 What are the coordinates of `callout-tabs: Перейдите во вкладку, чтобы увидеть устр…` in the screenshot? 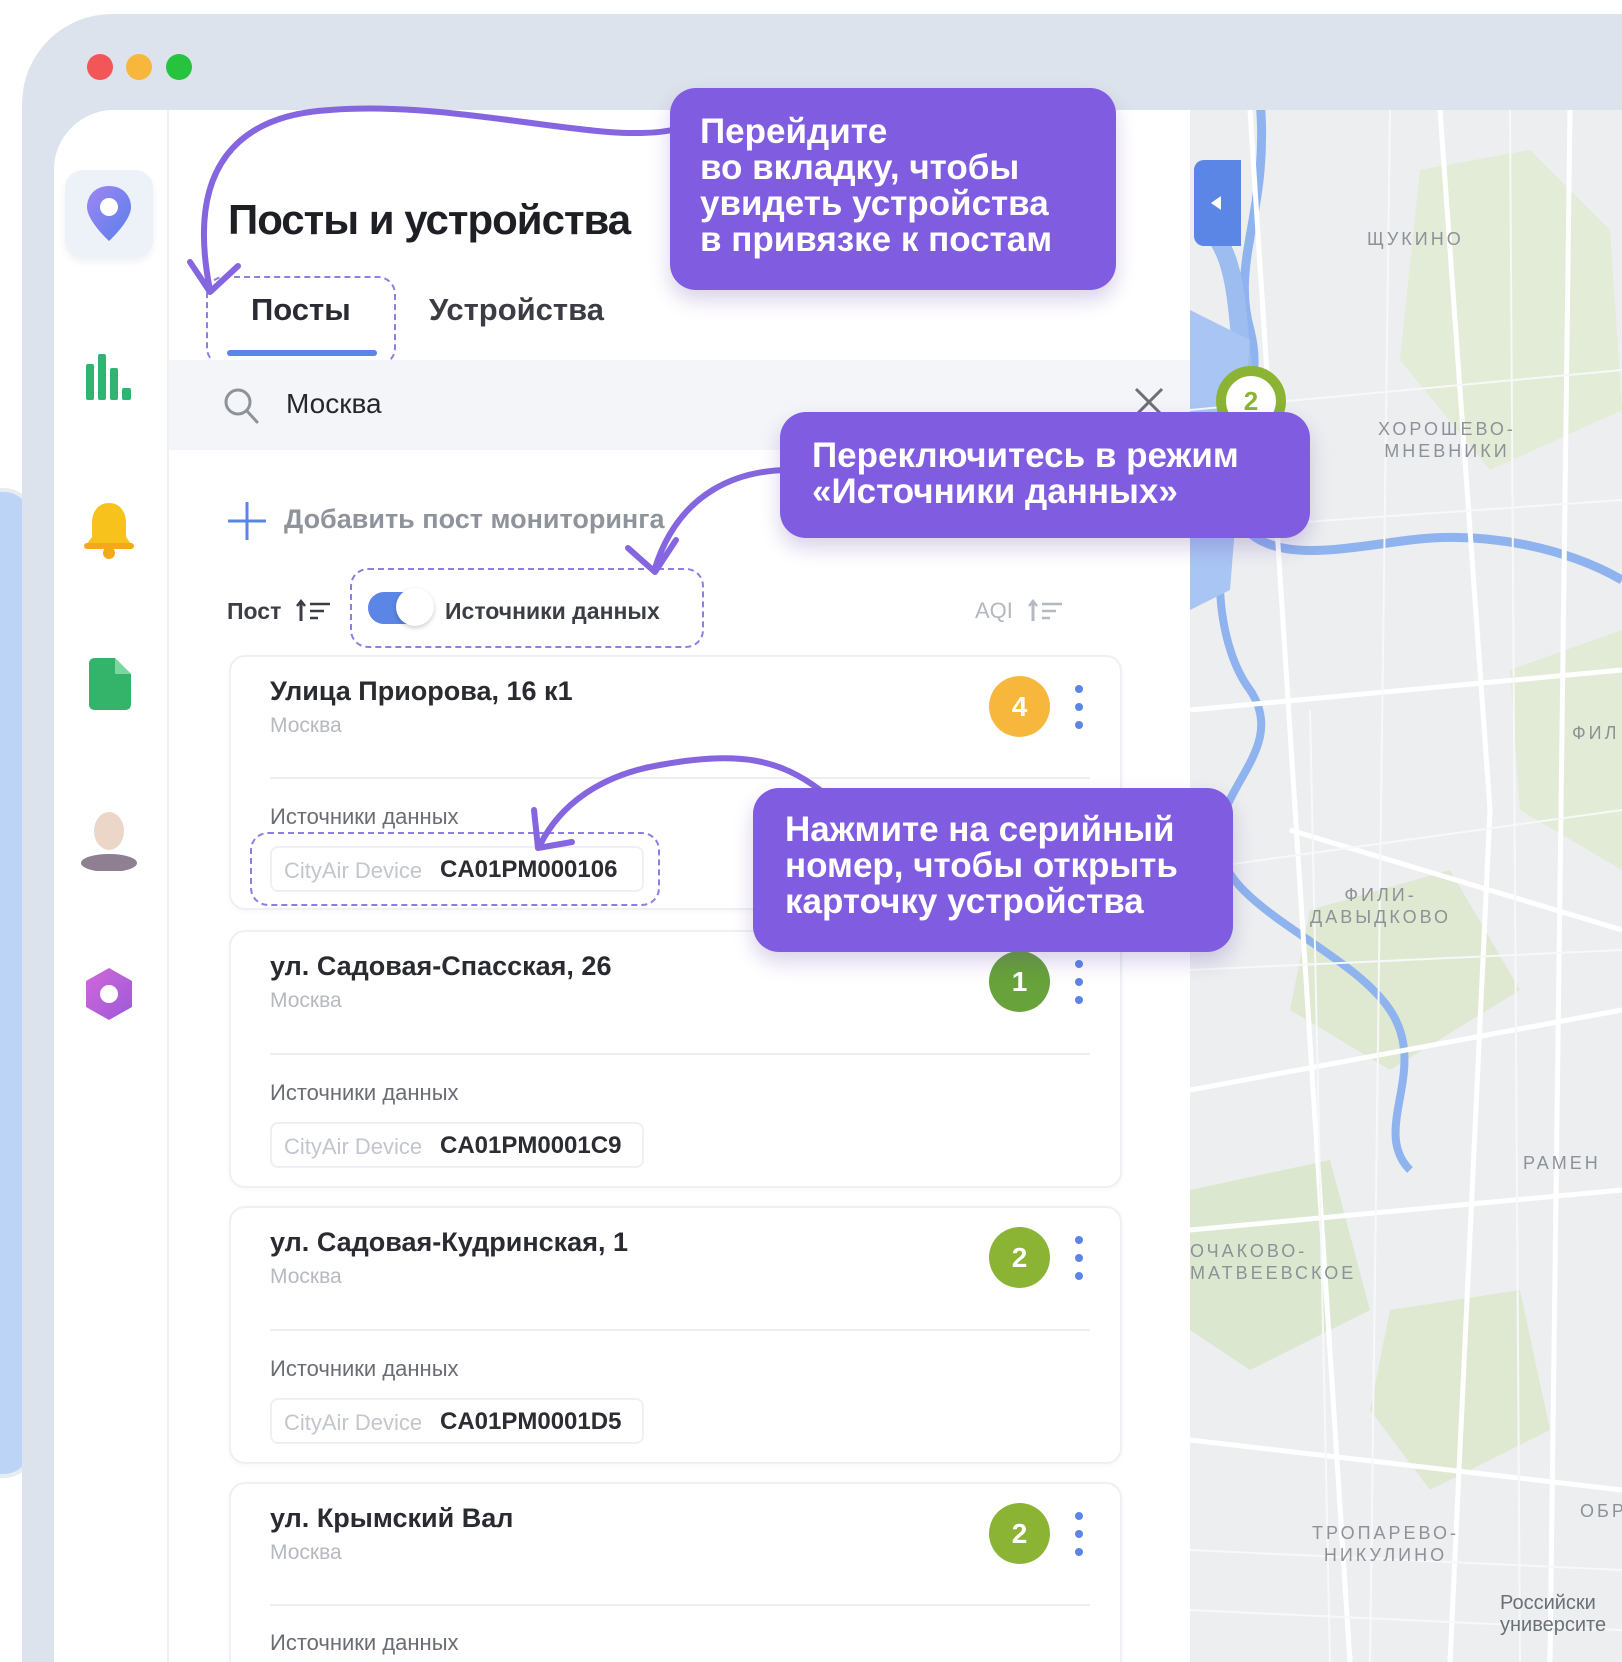 It's located at (893, 189).